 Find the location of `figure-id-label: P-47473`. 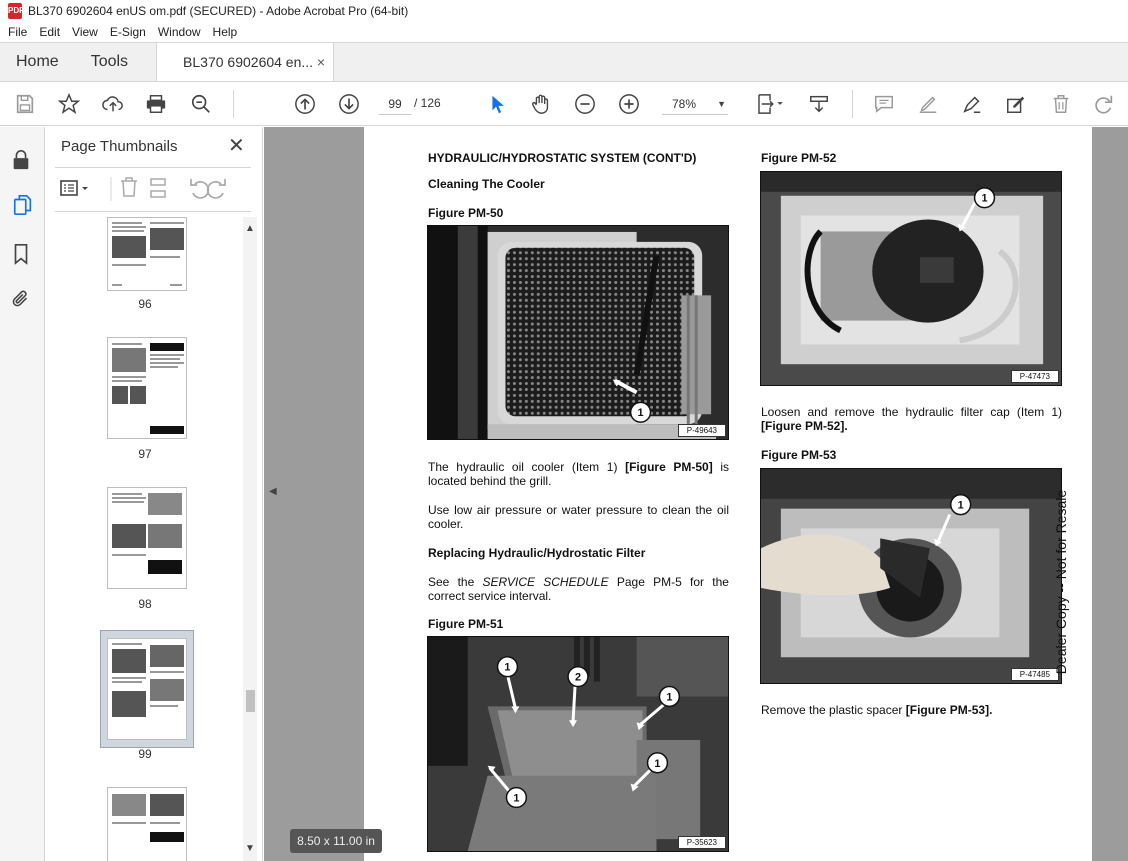

figure-id-label: P-47473 is located at coordinates (1034, 376).